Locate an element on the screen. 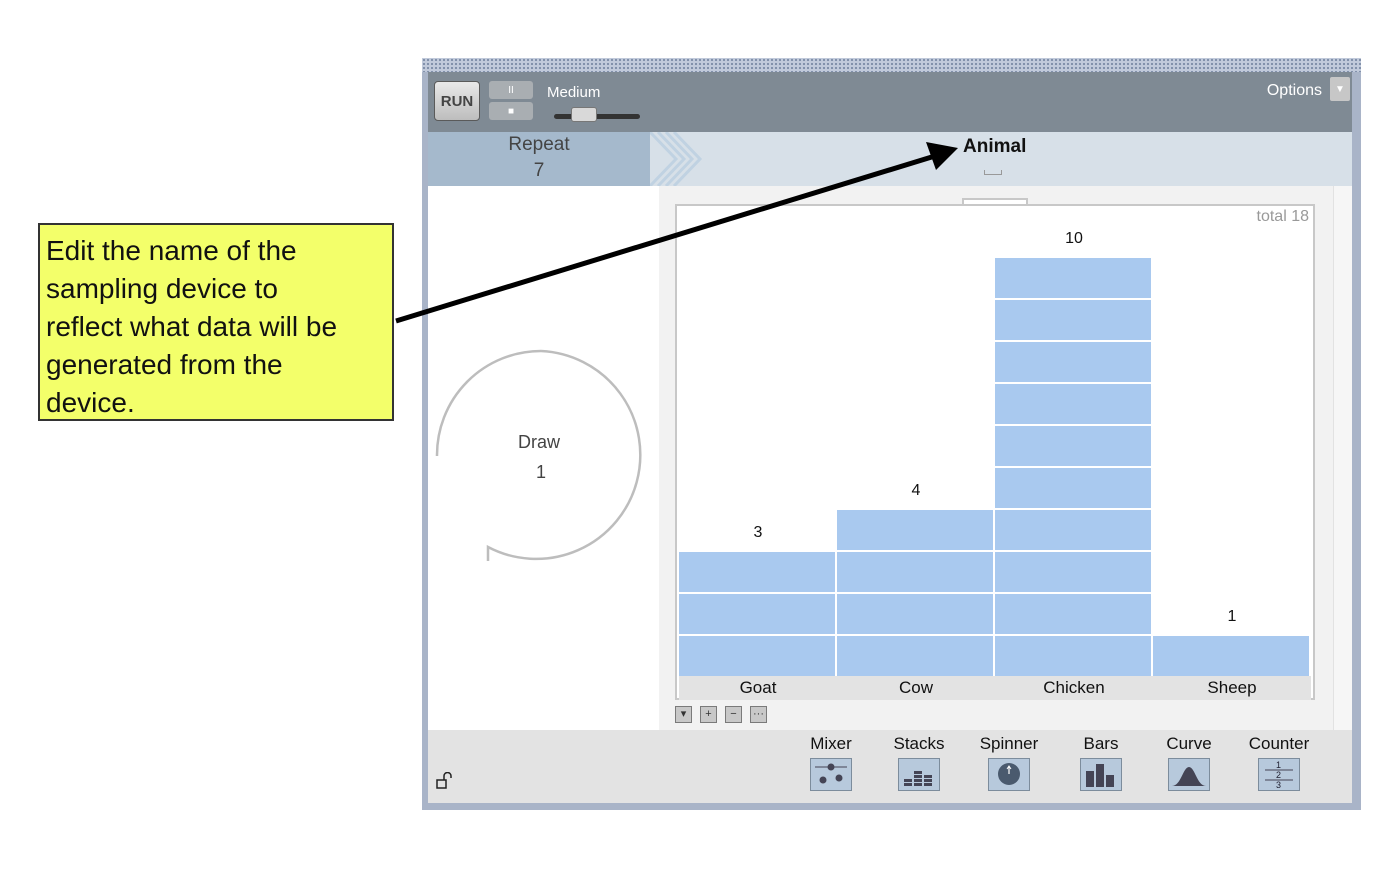 The width and height of the screenshot is (1396, 888). mixer-icon is located at coordinates (831, 774).